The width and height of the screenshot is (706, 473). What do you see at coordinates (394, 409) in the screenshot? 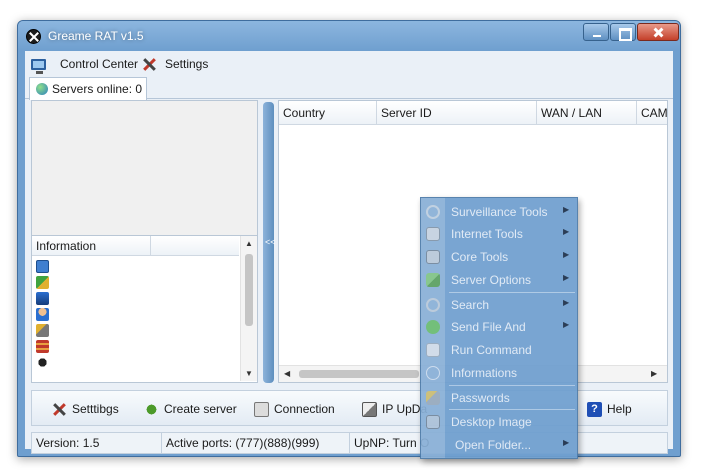
I see `ip-update-button: IP UpDa` at bounding box center [394, 409].